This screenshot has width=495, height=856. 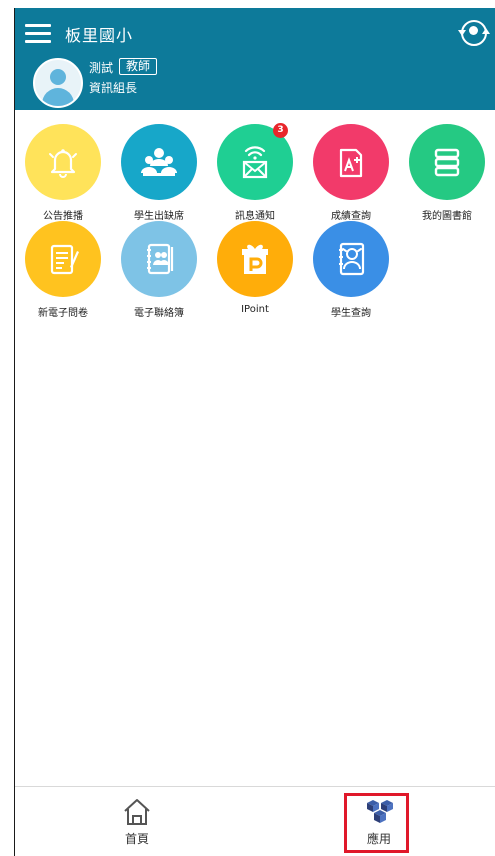 I want to click on app-announcement: 公告推播, so click(x=63, y=166).